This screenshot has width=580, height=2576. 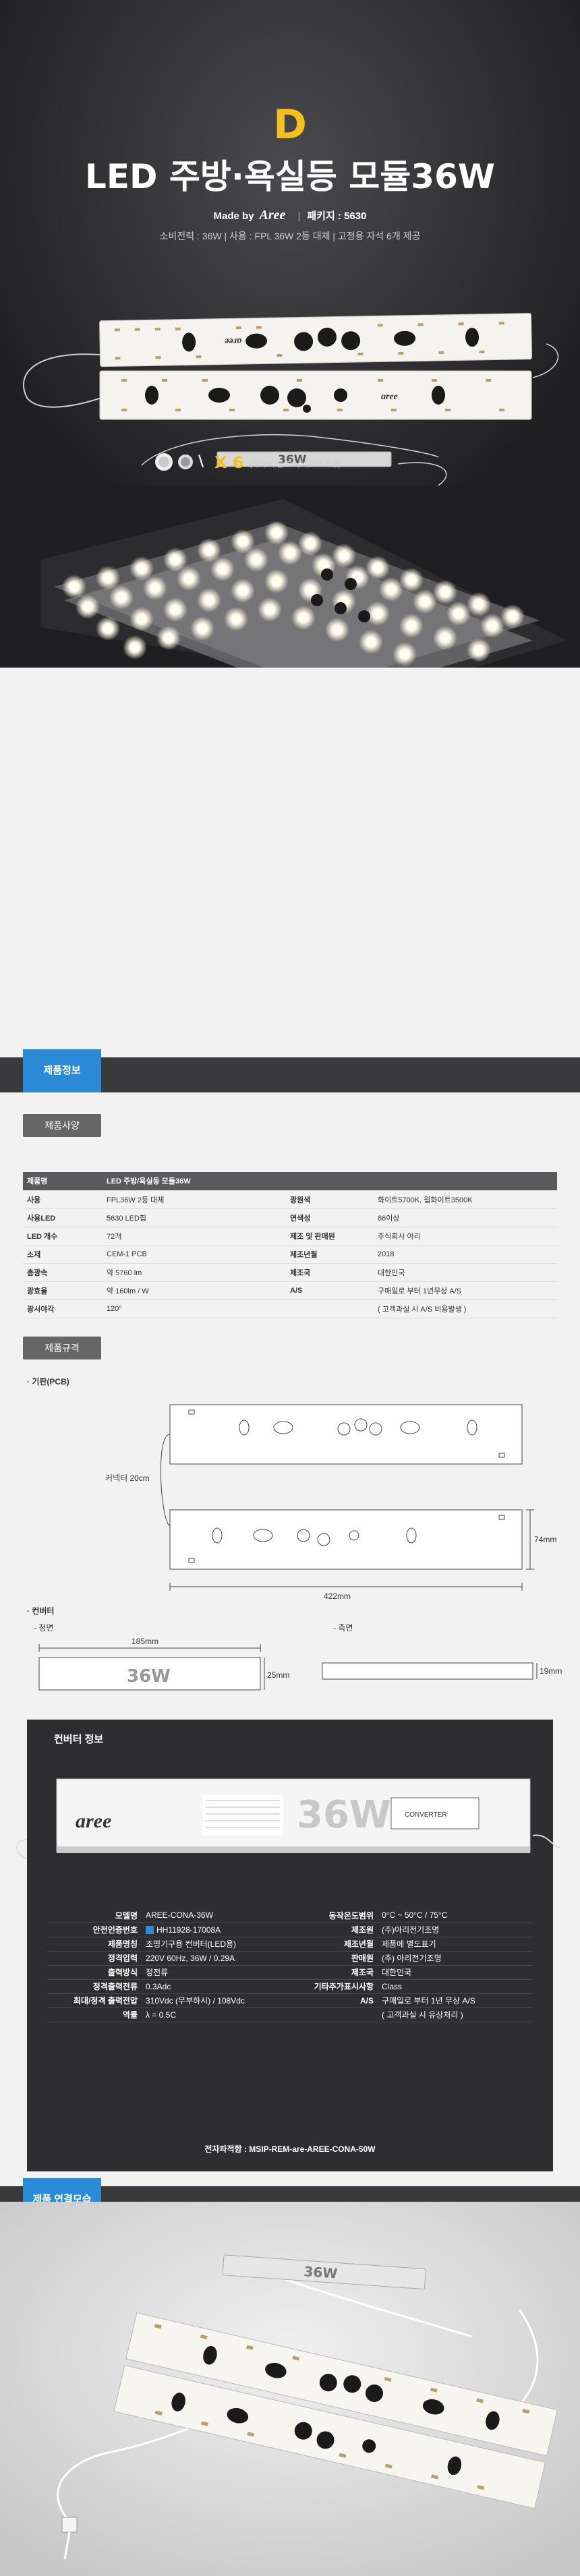 I want to click on conv-front-text: 36W, so click(x=149, y=1676).